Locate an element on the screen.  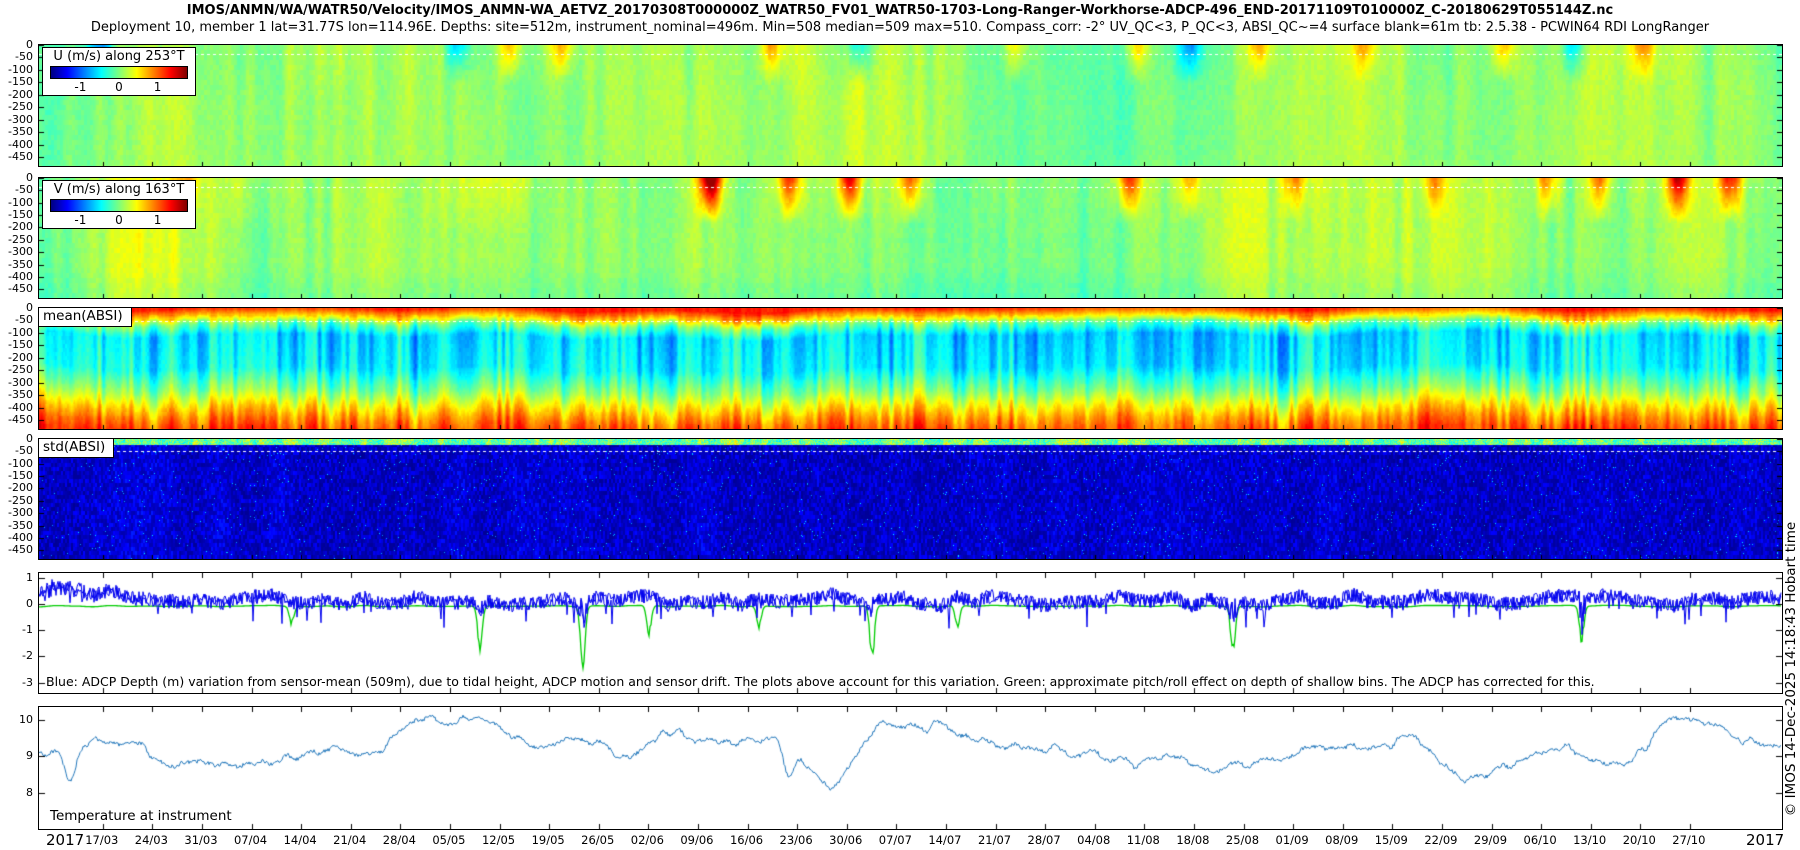
v-colorbar-ticks: -1 0 1 is located at coordinates (119, 220).